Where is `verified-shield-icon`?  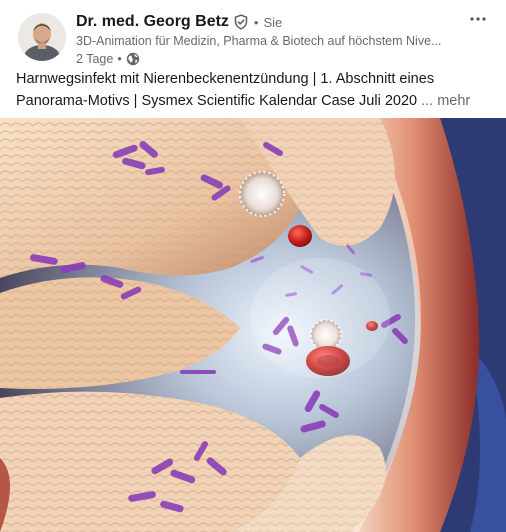
verified-shield-icon is located at coordinates (241, 22).